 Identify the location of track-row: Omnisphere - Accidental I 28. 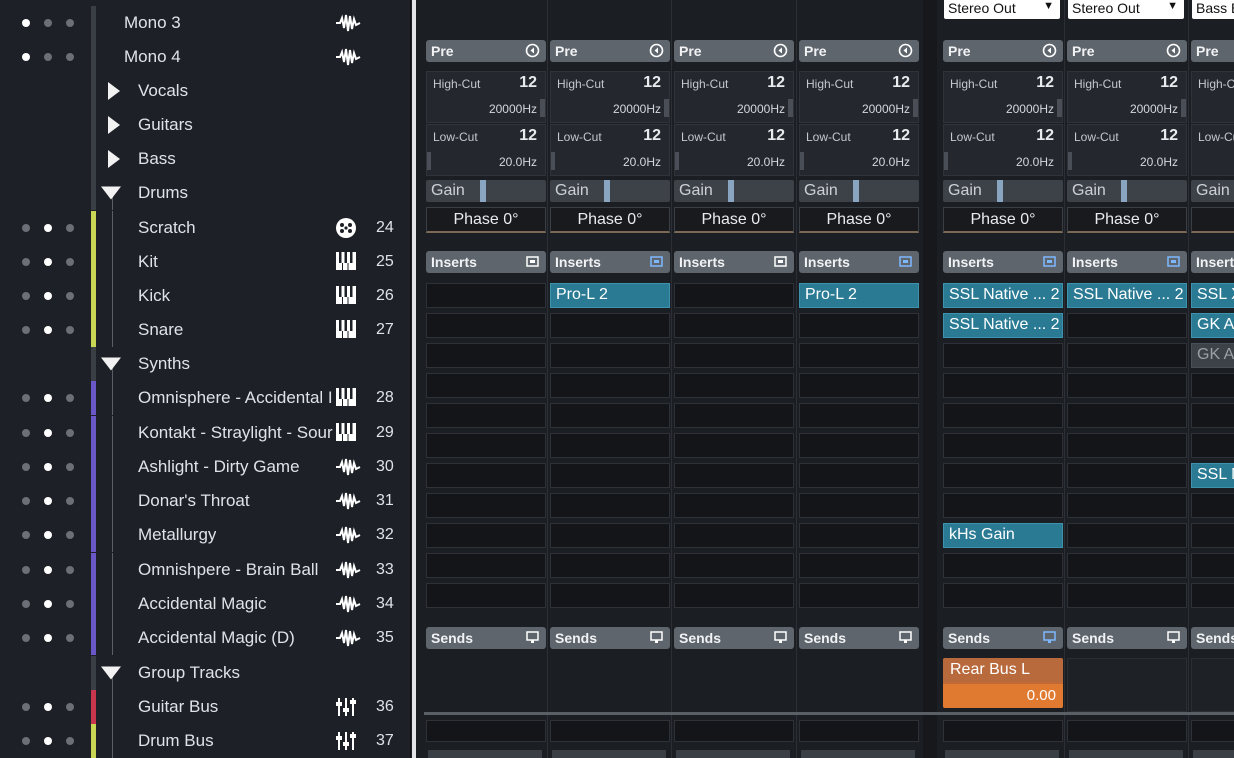
(205, 398).